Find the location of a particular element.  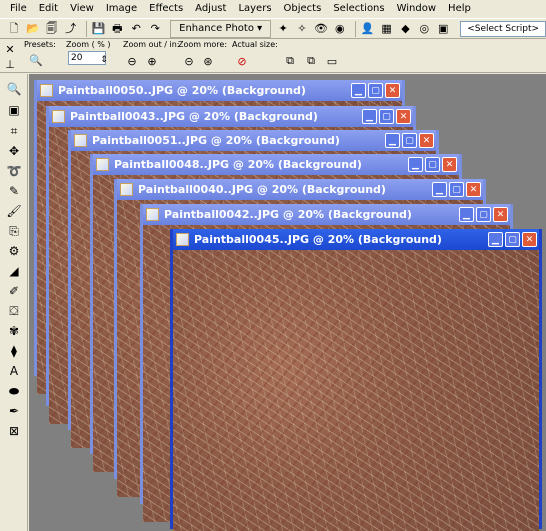

eraser-tool-icon: ◢ is located at coordinates (14, 271).